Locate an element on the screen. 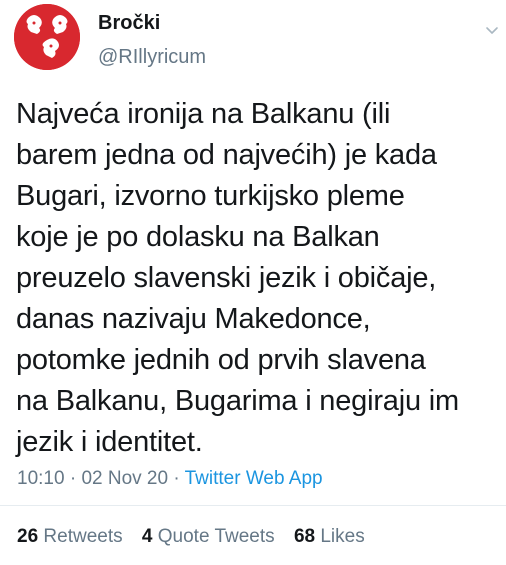 The height and width of the screenshot is (565, 506). avatar is located at coordinates (47, 37).